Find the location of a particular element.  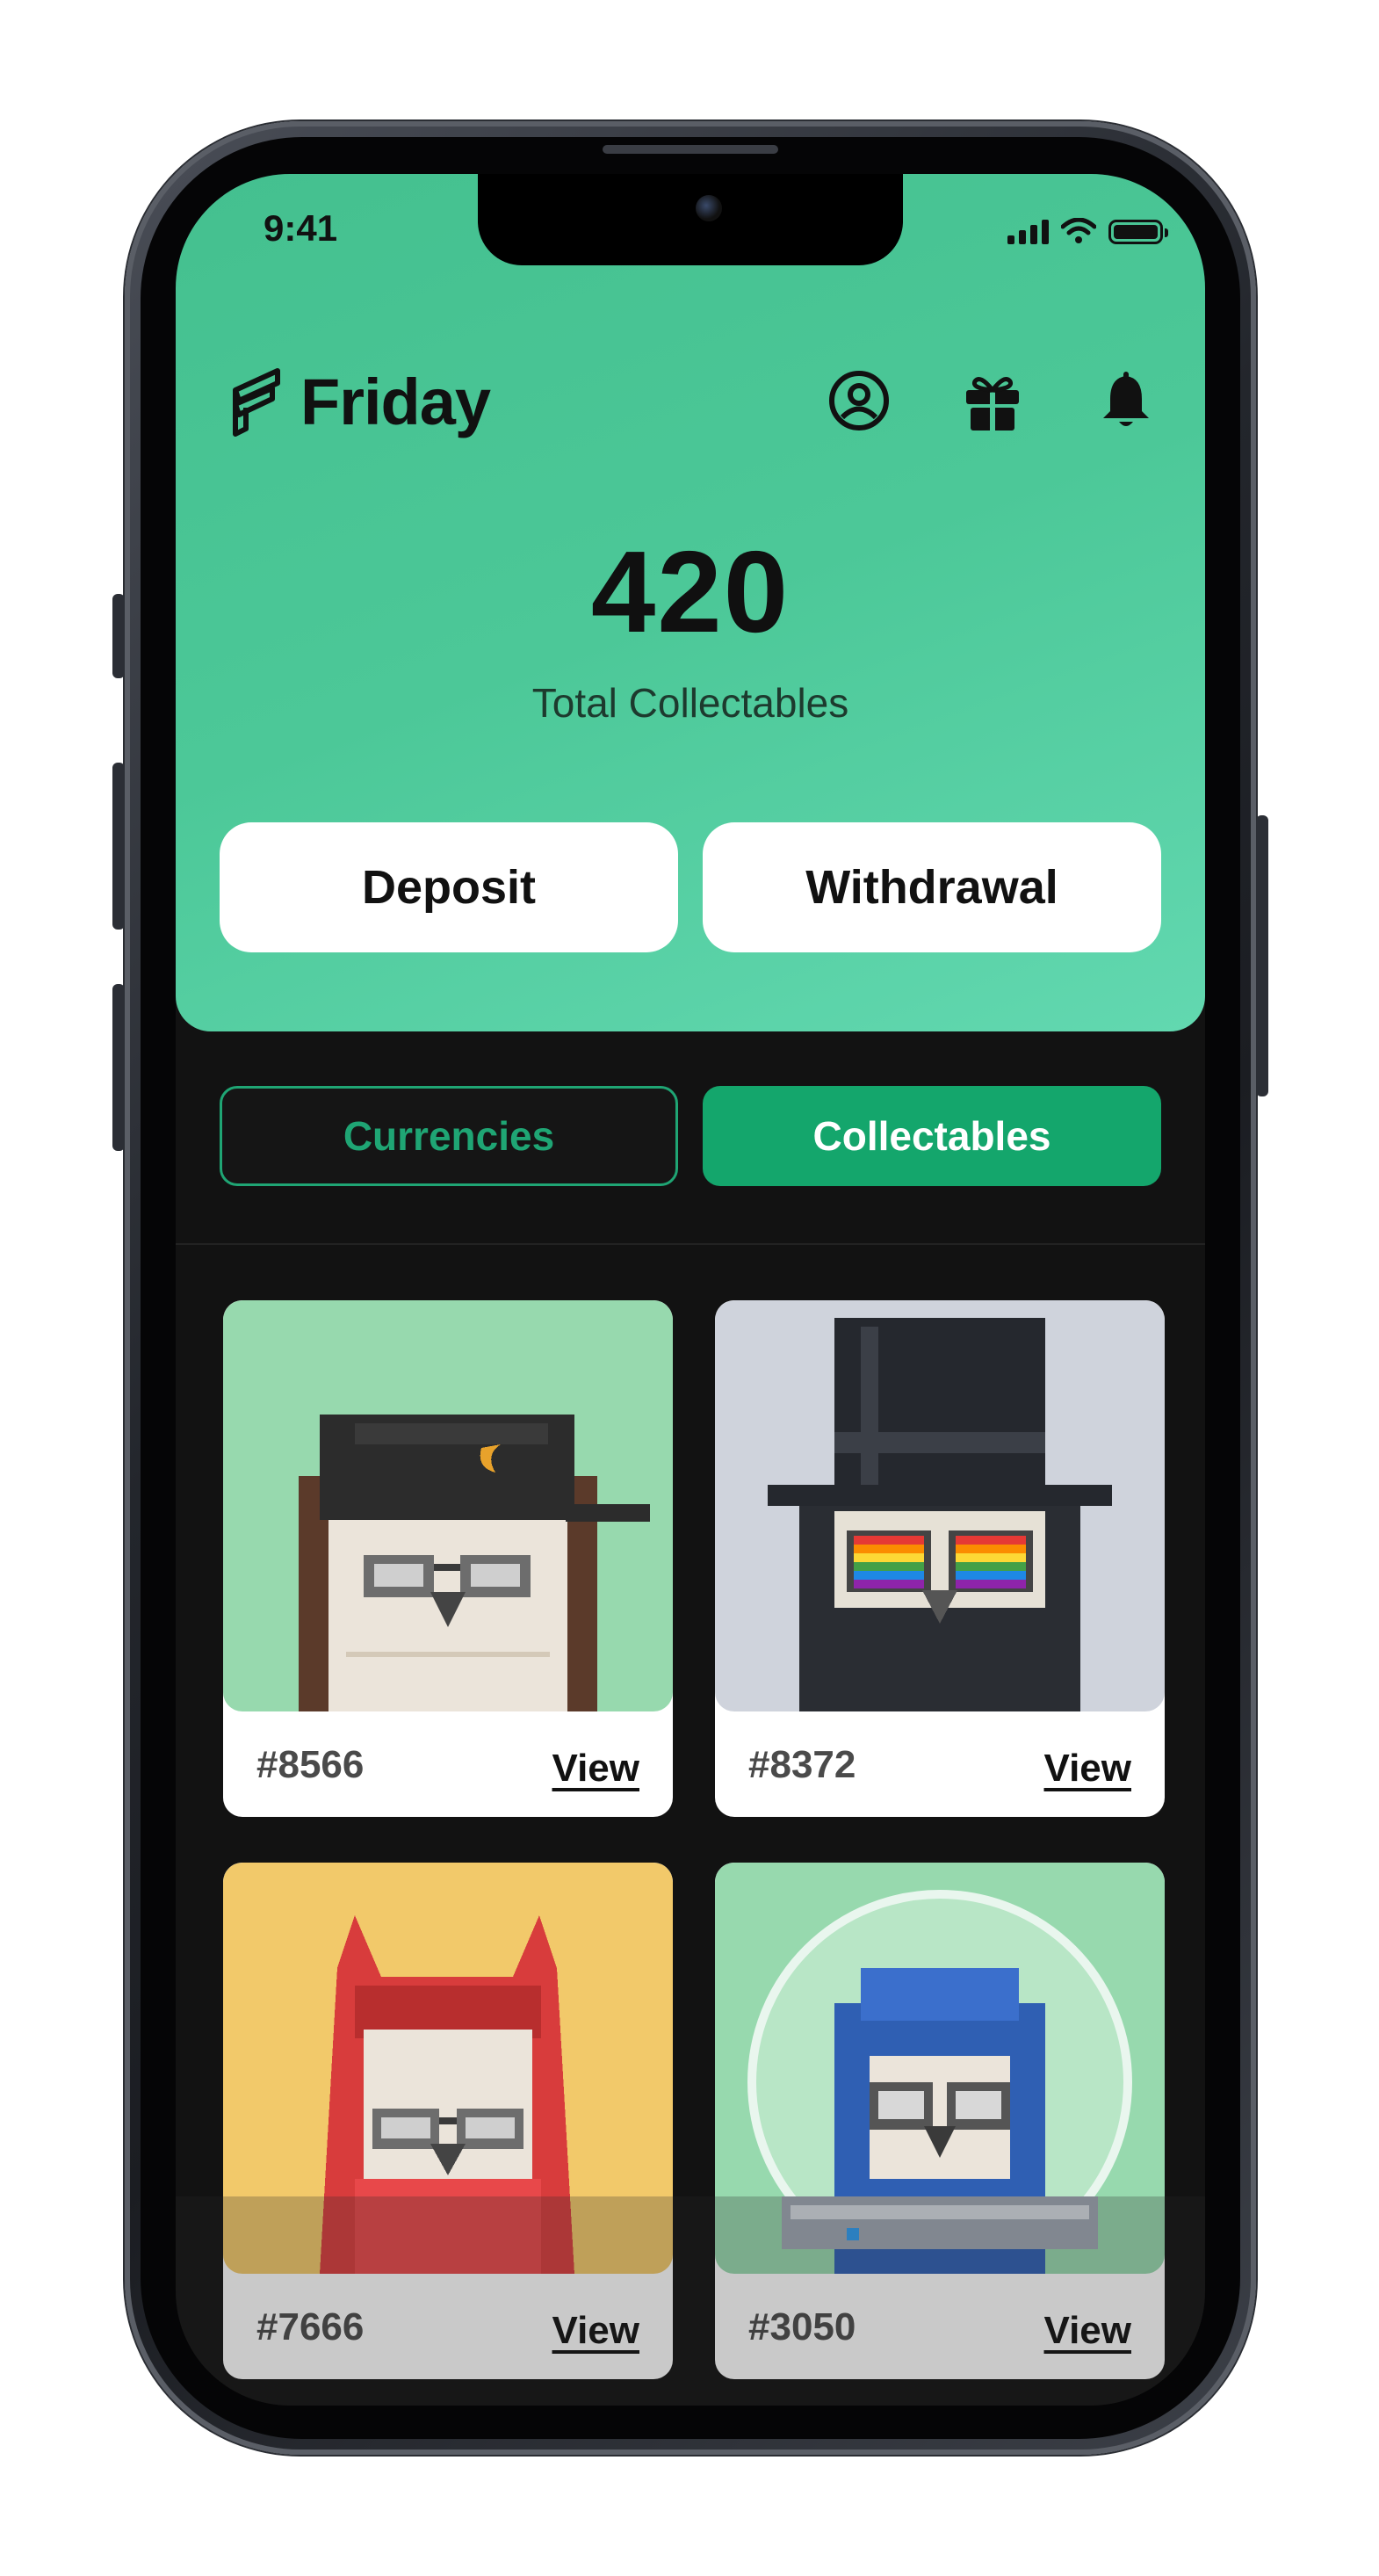

volume-down-button is located at coordinates (118, 1067).